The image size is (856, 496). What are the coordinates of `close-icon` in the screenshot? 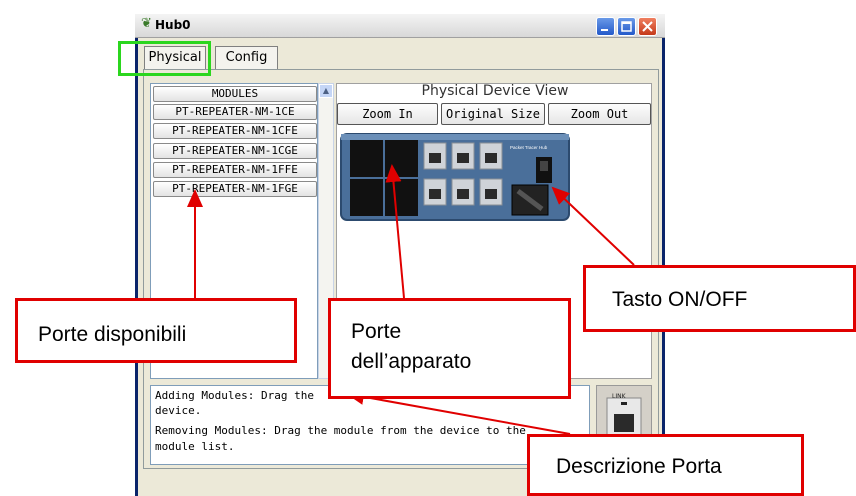 It's located at (647, 26).